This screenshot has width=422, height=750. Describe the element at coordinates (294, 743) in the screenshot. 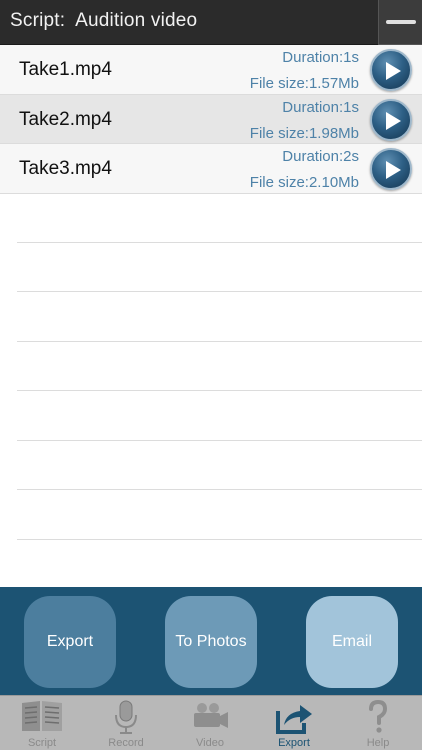

I see `tab-label: Export` at that location.